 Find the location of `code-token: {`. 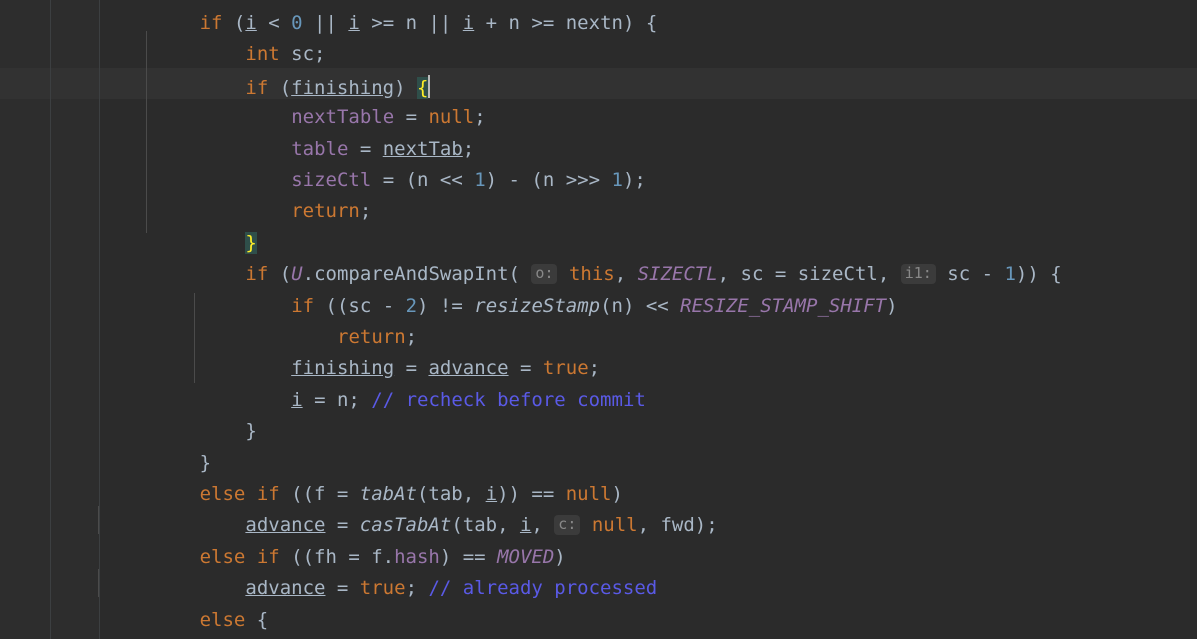

code-token: { is located at coordinates (257, 619).